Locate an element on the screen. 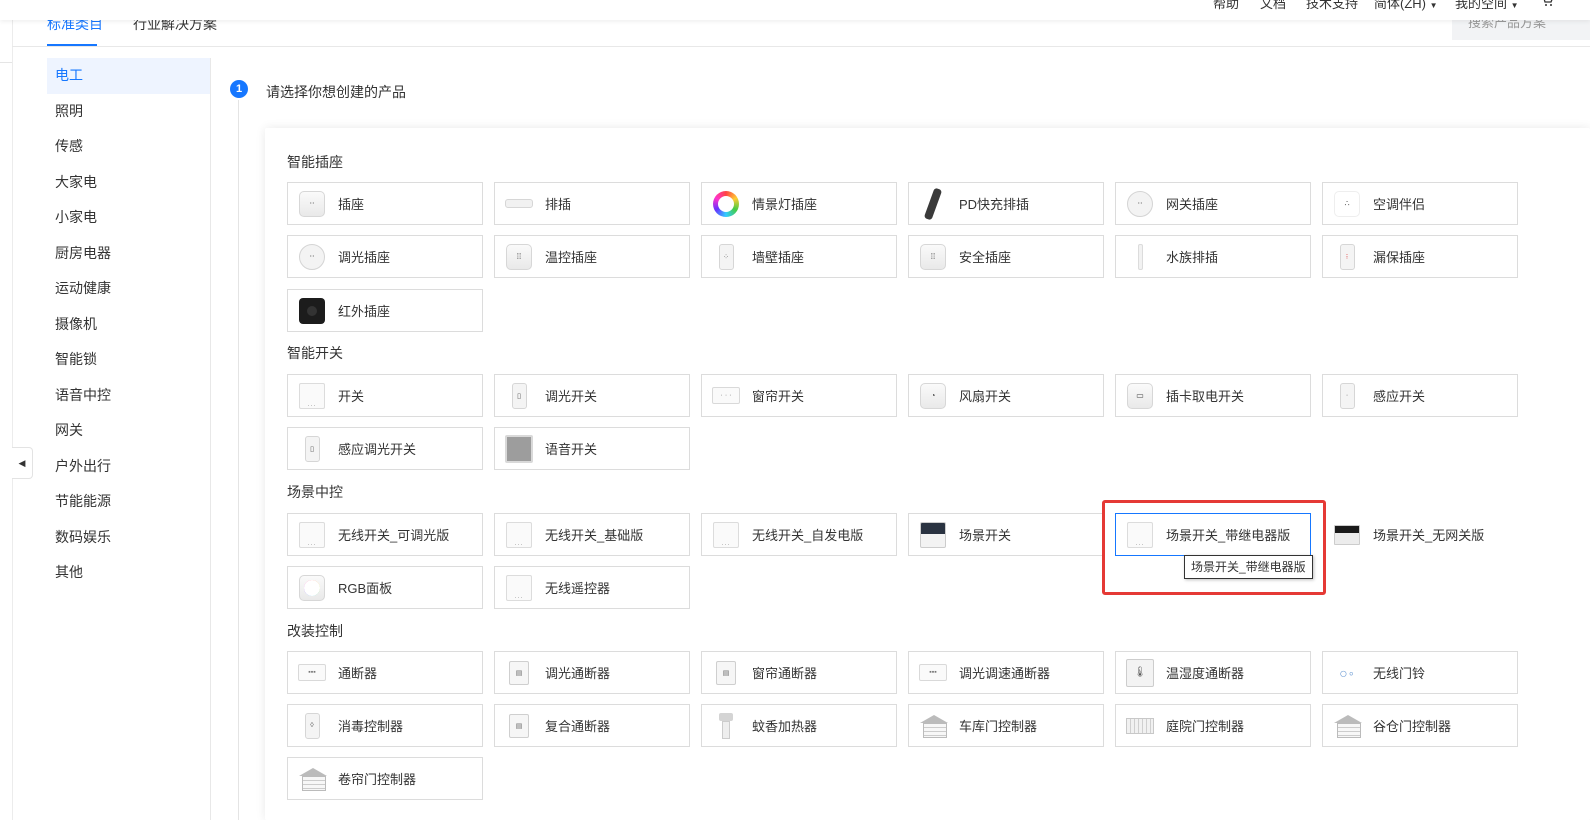  product-card-curtain-relay: ▤ 窗帘通断器 is located at coordinates (799, 672).